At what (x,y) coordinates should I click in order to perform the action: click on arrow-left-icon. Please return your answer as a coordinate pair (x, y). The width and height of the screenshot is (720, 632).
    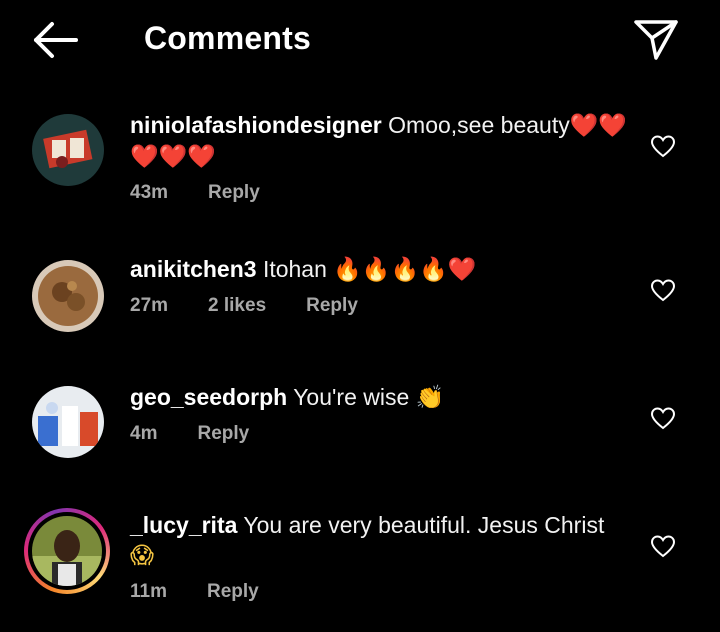
    Looking at the image, I should click on (56, 40).